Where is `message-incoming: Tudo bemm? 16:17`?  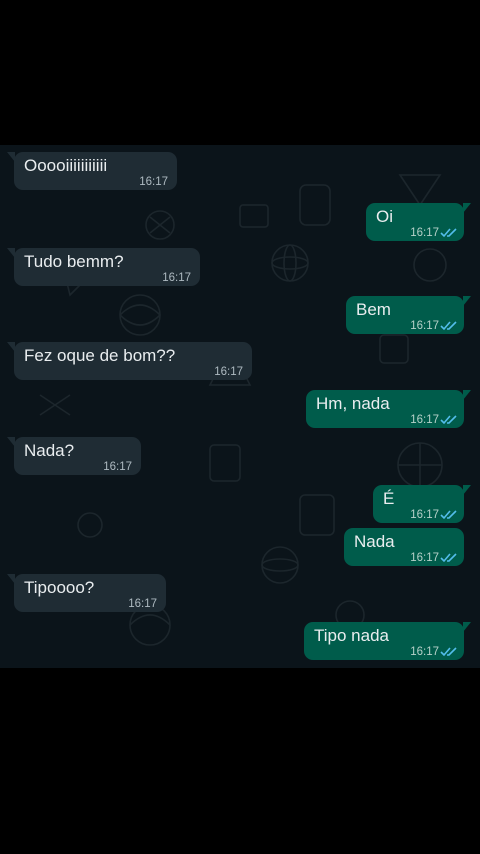 message-incoming: Tudo bemm? 16:17 is located at coordinates (103, 267).